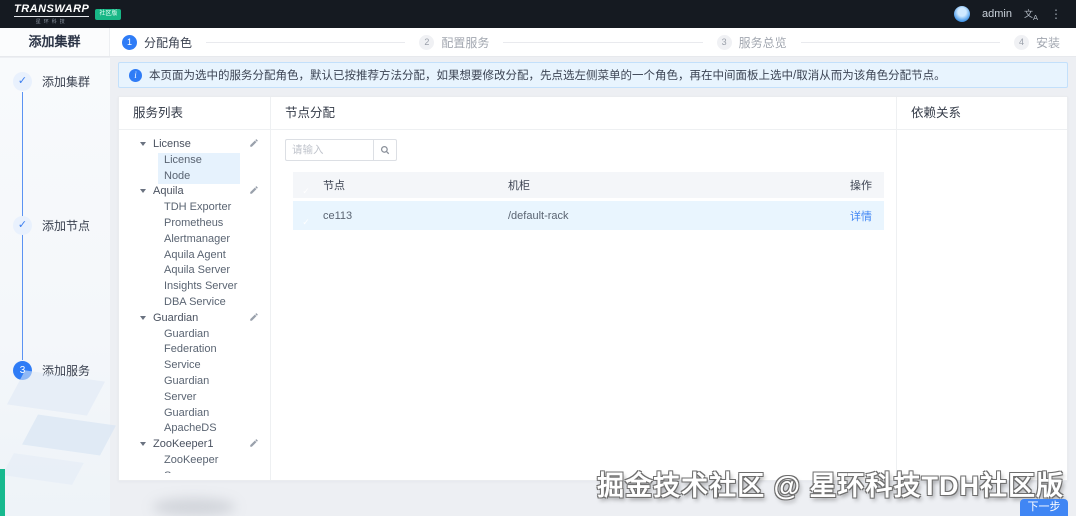 Image resolution: width=1076 pixels, height=516 pixels. I want to click on node-assignment-title: 节点分配, so click(583, 113).